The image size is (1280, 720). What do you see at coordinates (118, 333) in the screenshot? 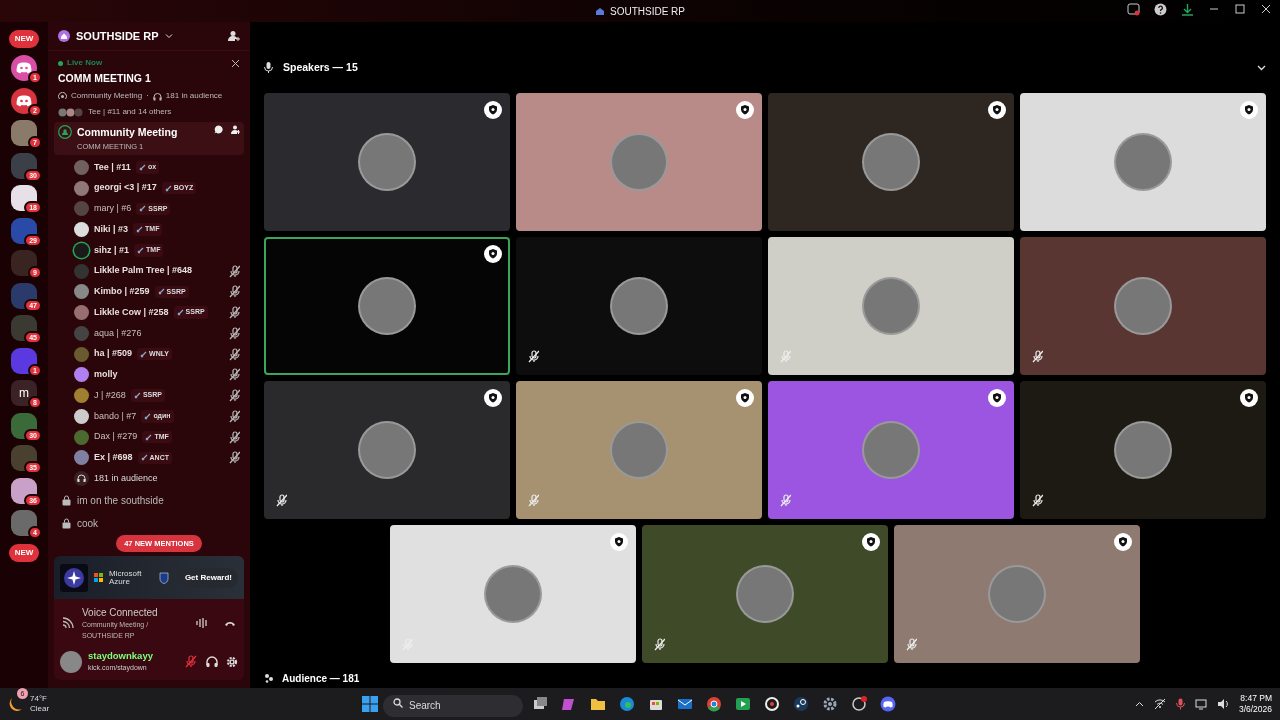
I see `member-name: aqua | #276` at bounding box center [118, 333].